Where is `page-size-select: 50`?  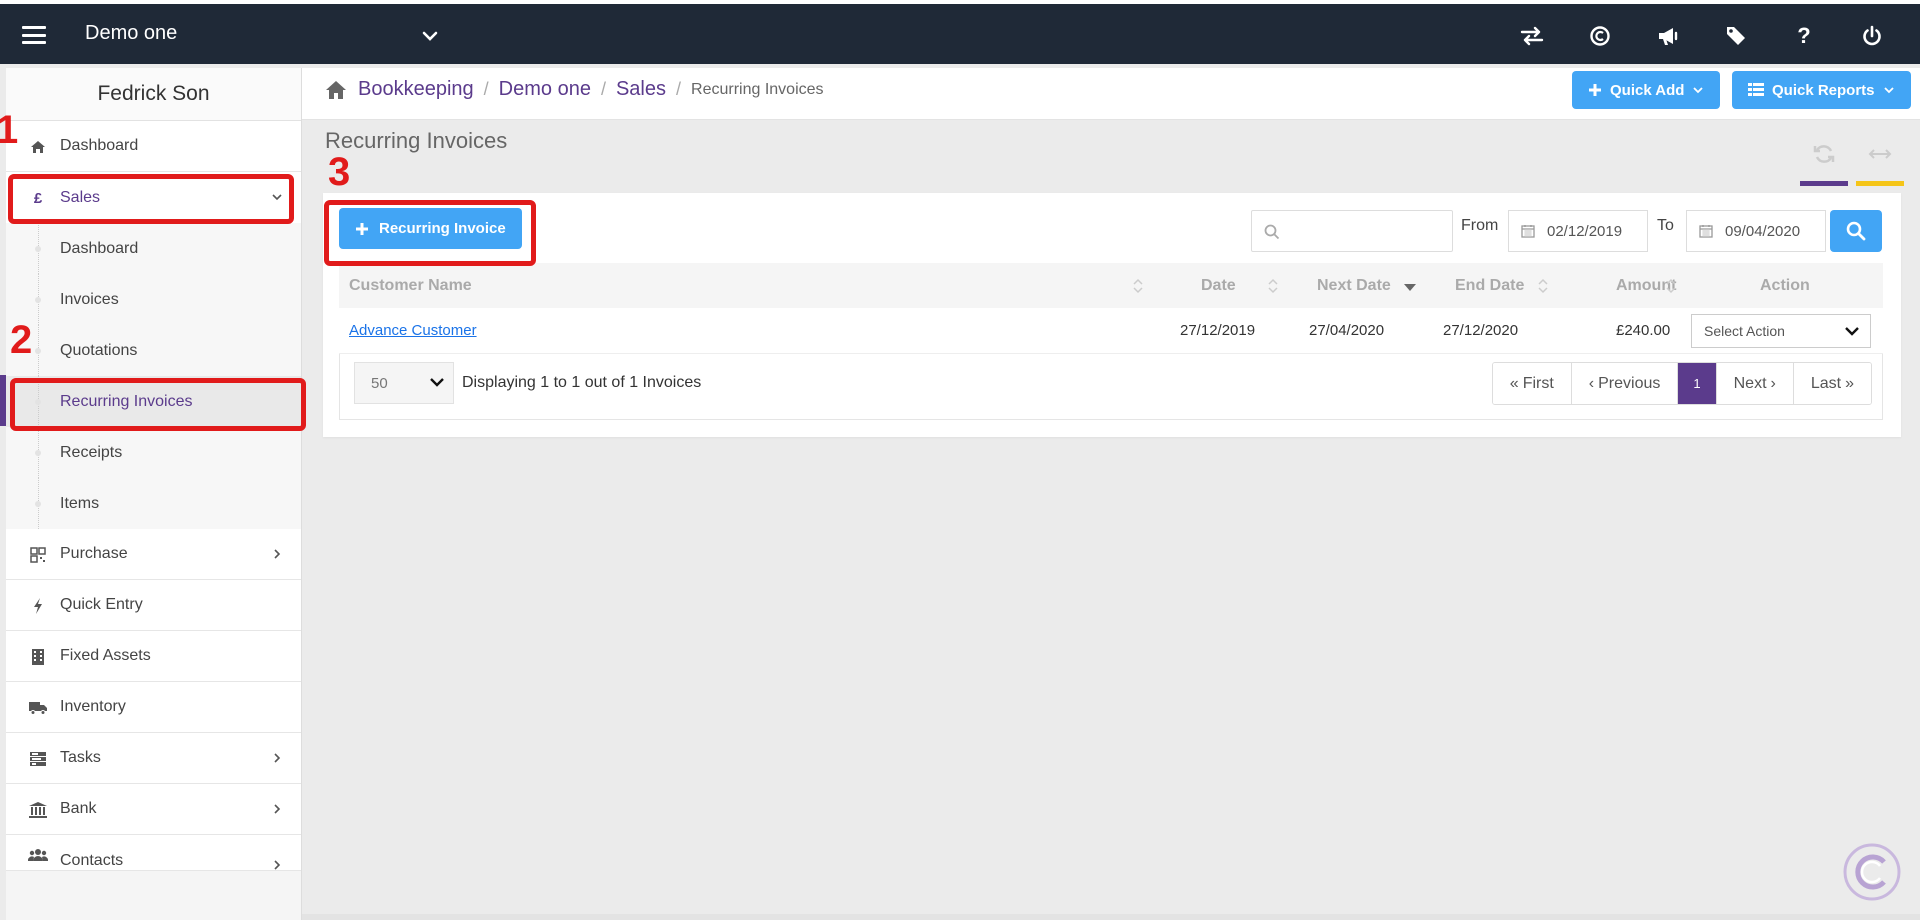
page-size-select: 50 is located at coordinates (404, 383).